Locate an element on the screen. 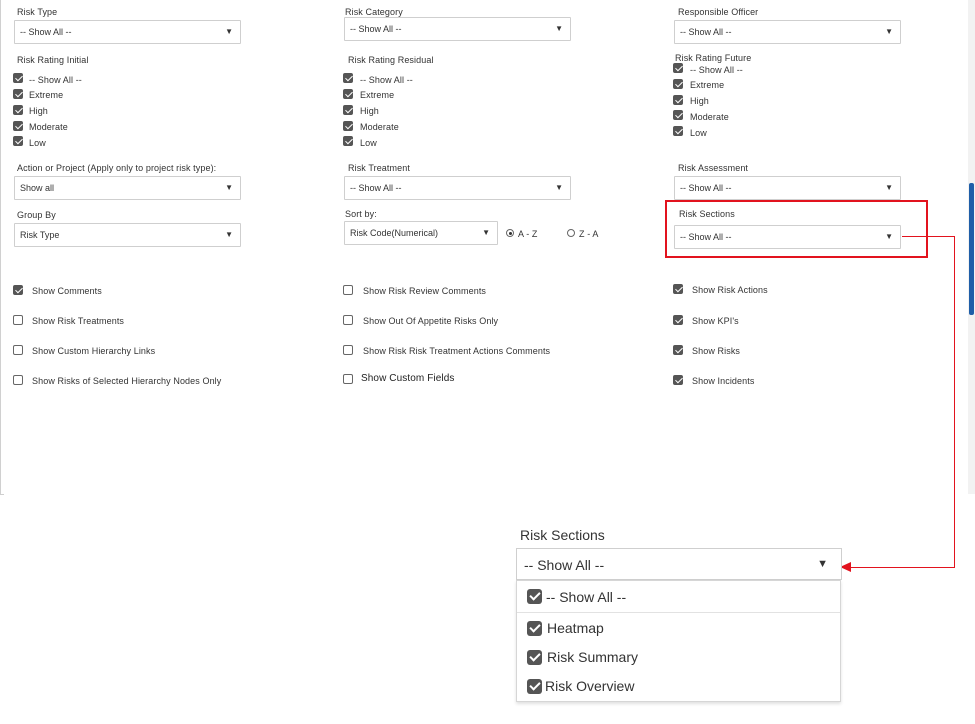 Image resolution: width=975 pixels, height=724 pixels. rating-residual-extreme-label: Extreme is located at coordinates (377, 95).